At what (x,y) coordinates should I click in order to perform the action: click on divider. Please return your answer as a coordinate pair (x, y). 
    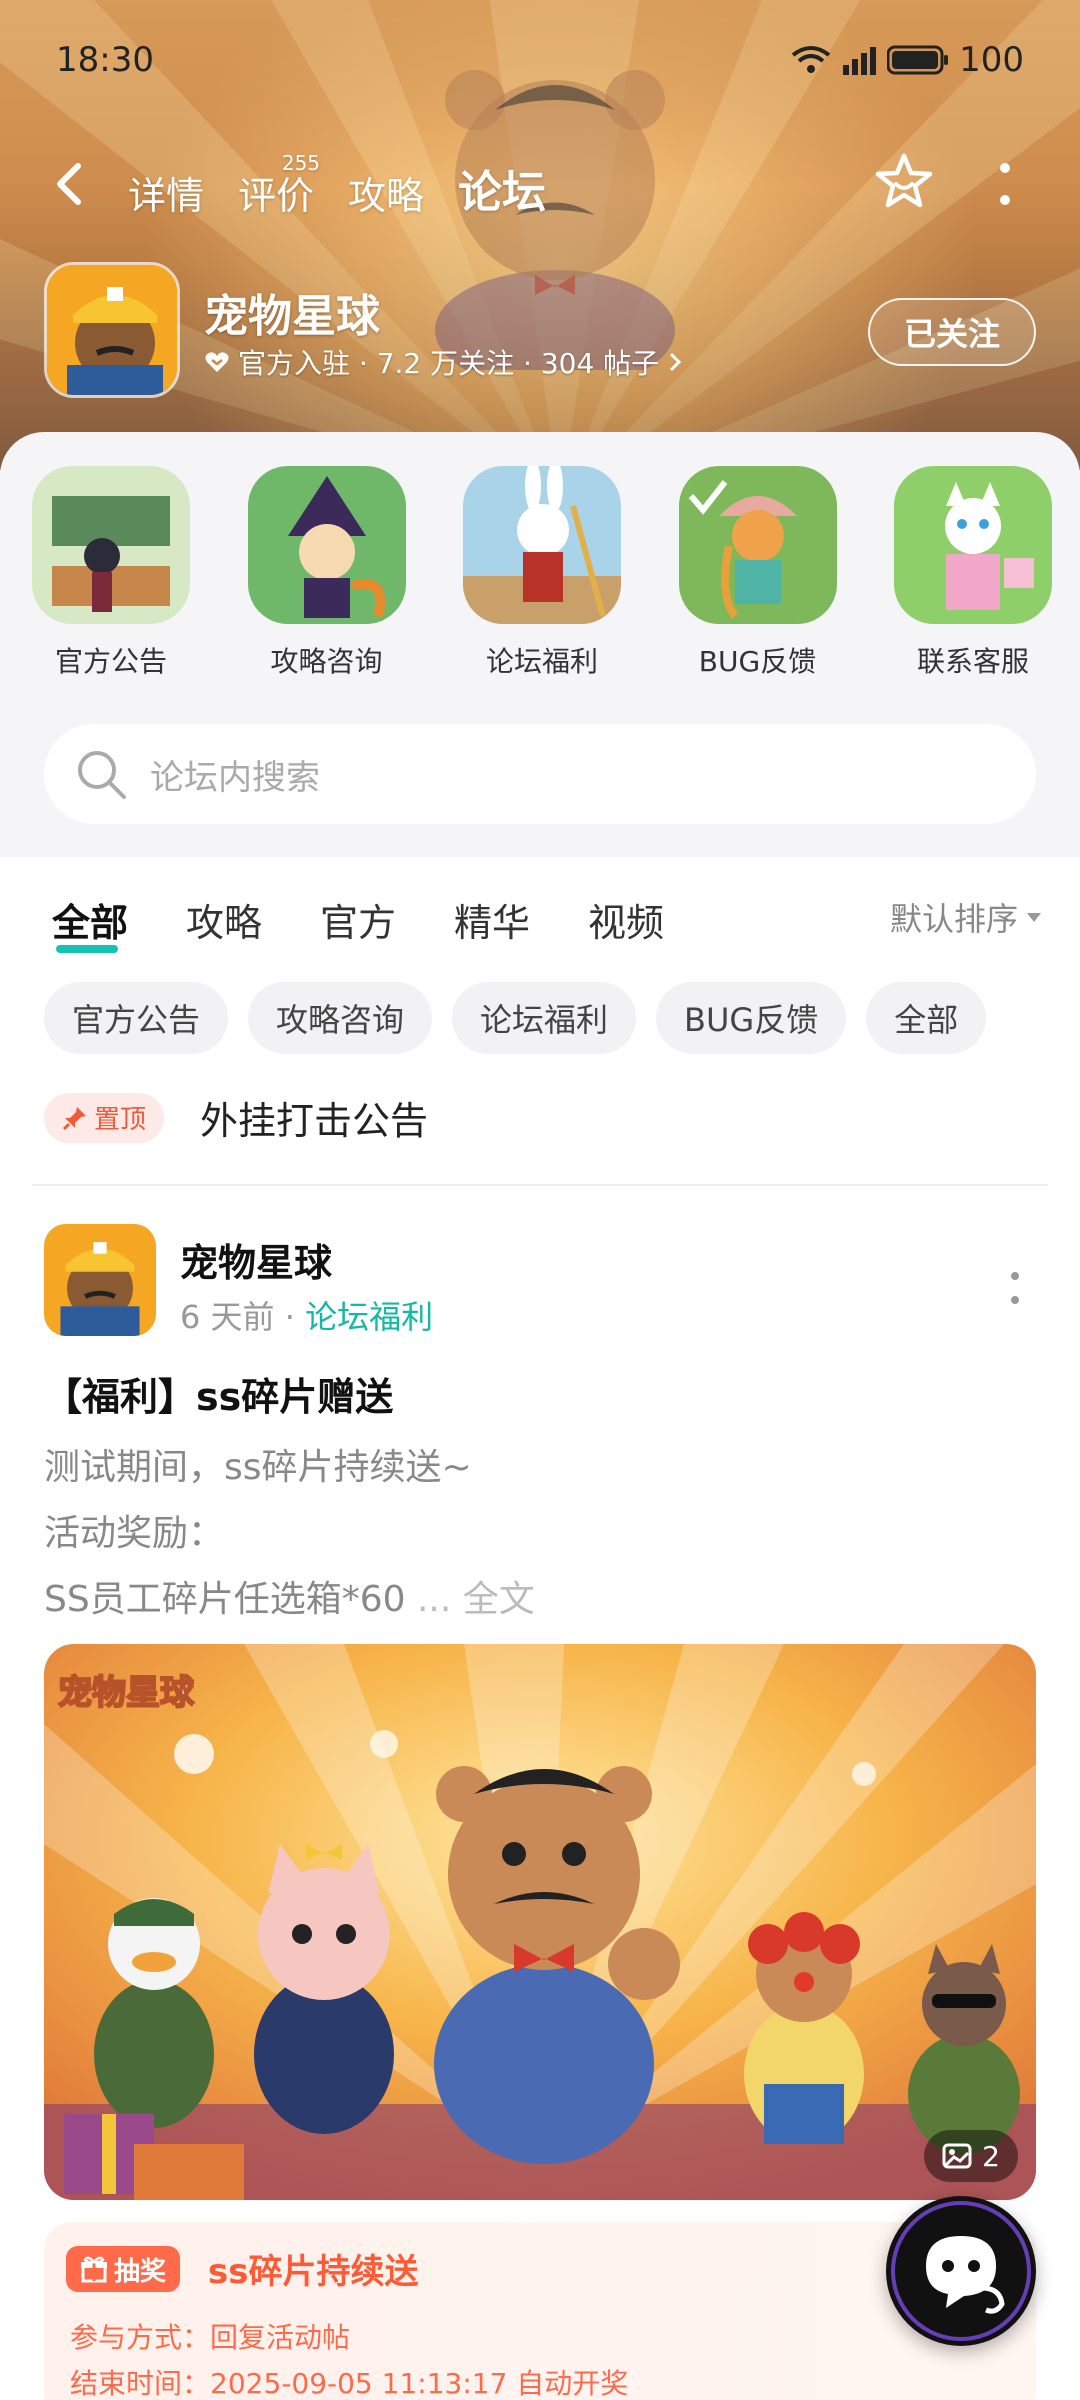
    Looking at the image, I should click on (540, 1185).